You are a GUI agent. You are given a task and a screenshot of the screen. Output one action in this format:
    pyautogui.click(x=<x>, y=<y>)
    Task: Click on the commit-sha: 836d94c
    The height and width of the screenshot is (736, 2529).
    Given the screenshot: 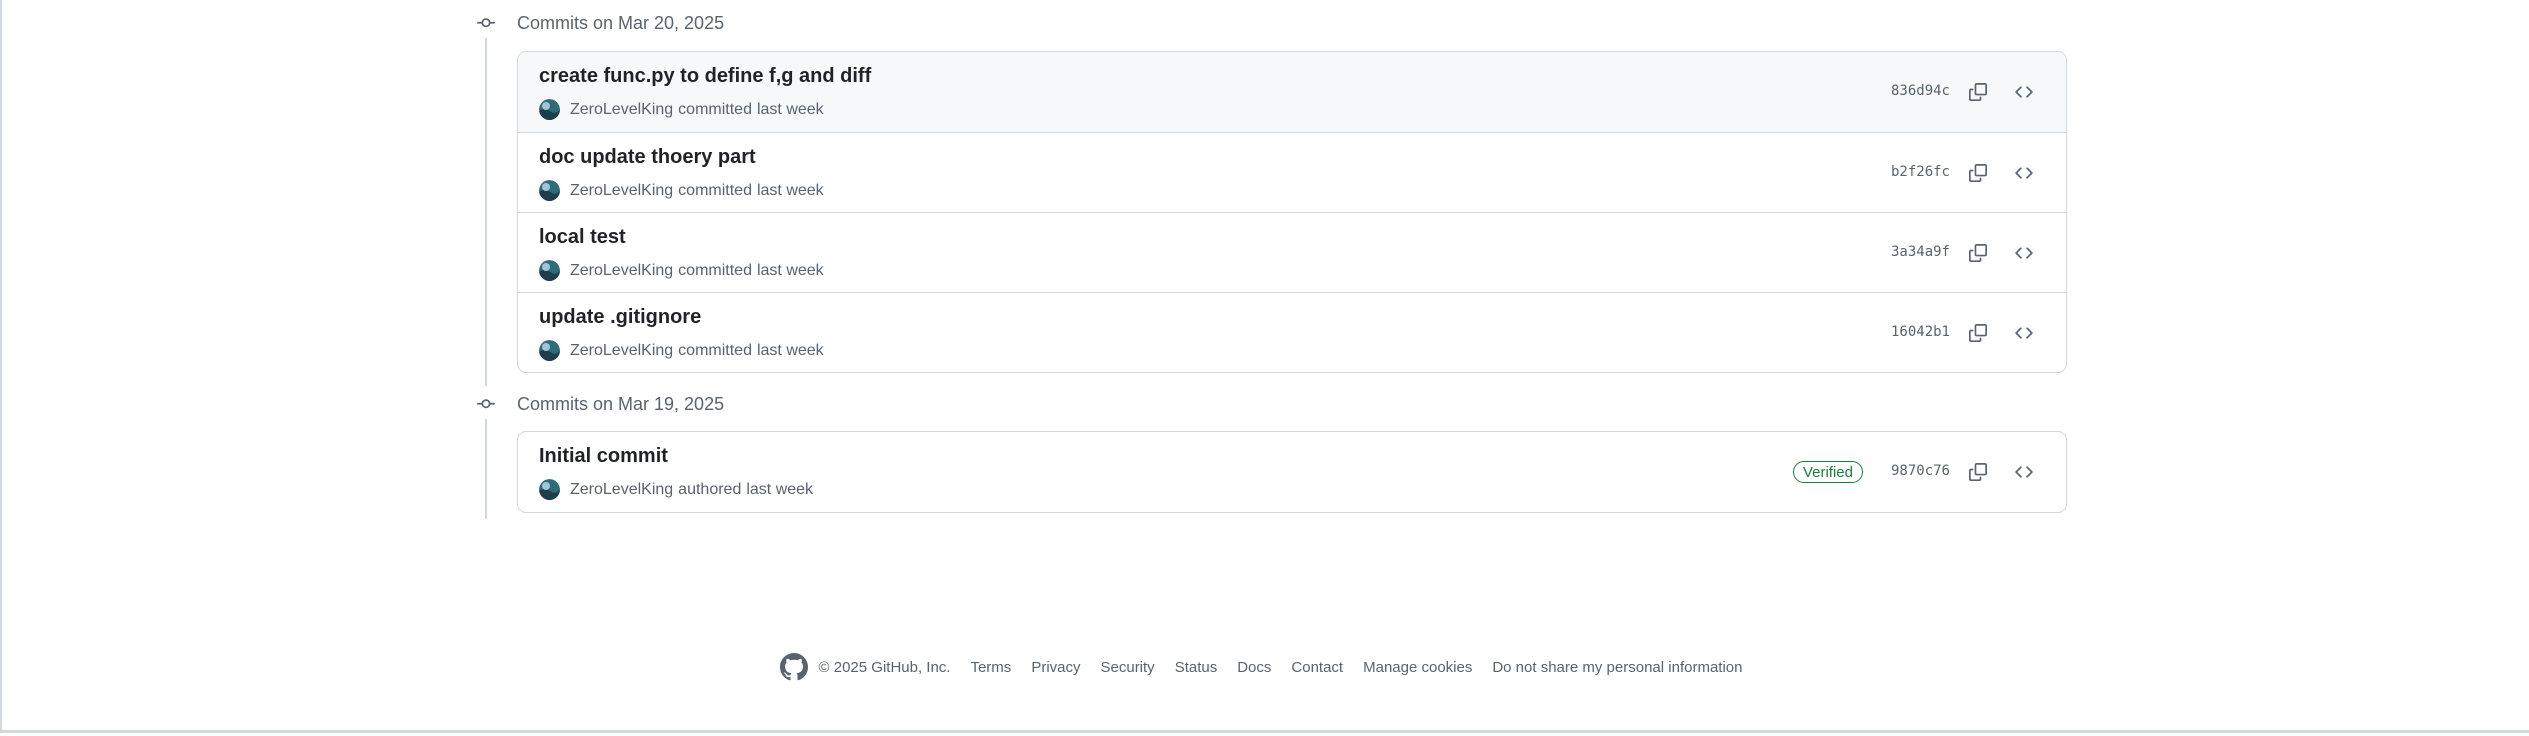 What is the action you would take?
    pyautogui.click(x=1920, y=91)
    